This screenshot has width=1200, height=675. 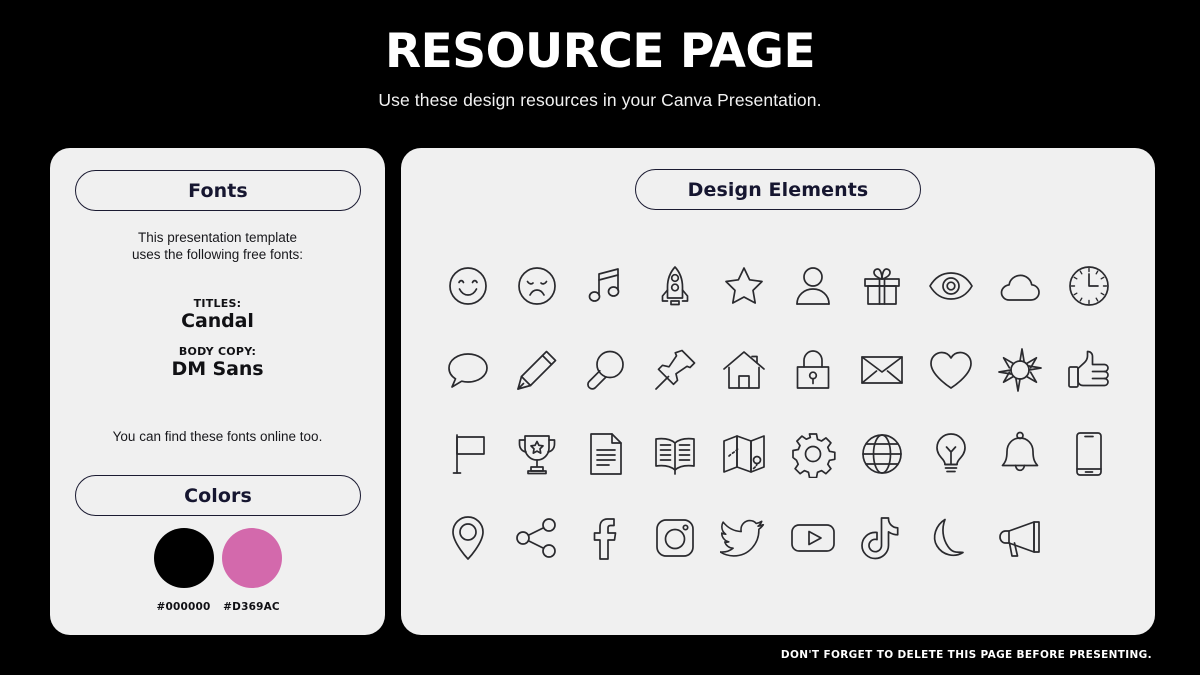 What do you see at coordinates (744, 286) in the screenshot?
I see `star-icon` at bounding box center [744, 286].